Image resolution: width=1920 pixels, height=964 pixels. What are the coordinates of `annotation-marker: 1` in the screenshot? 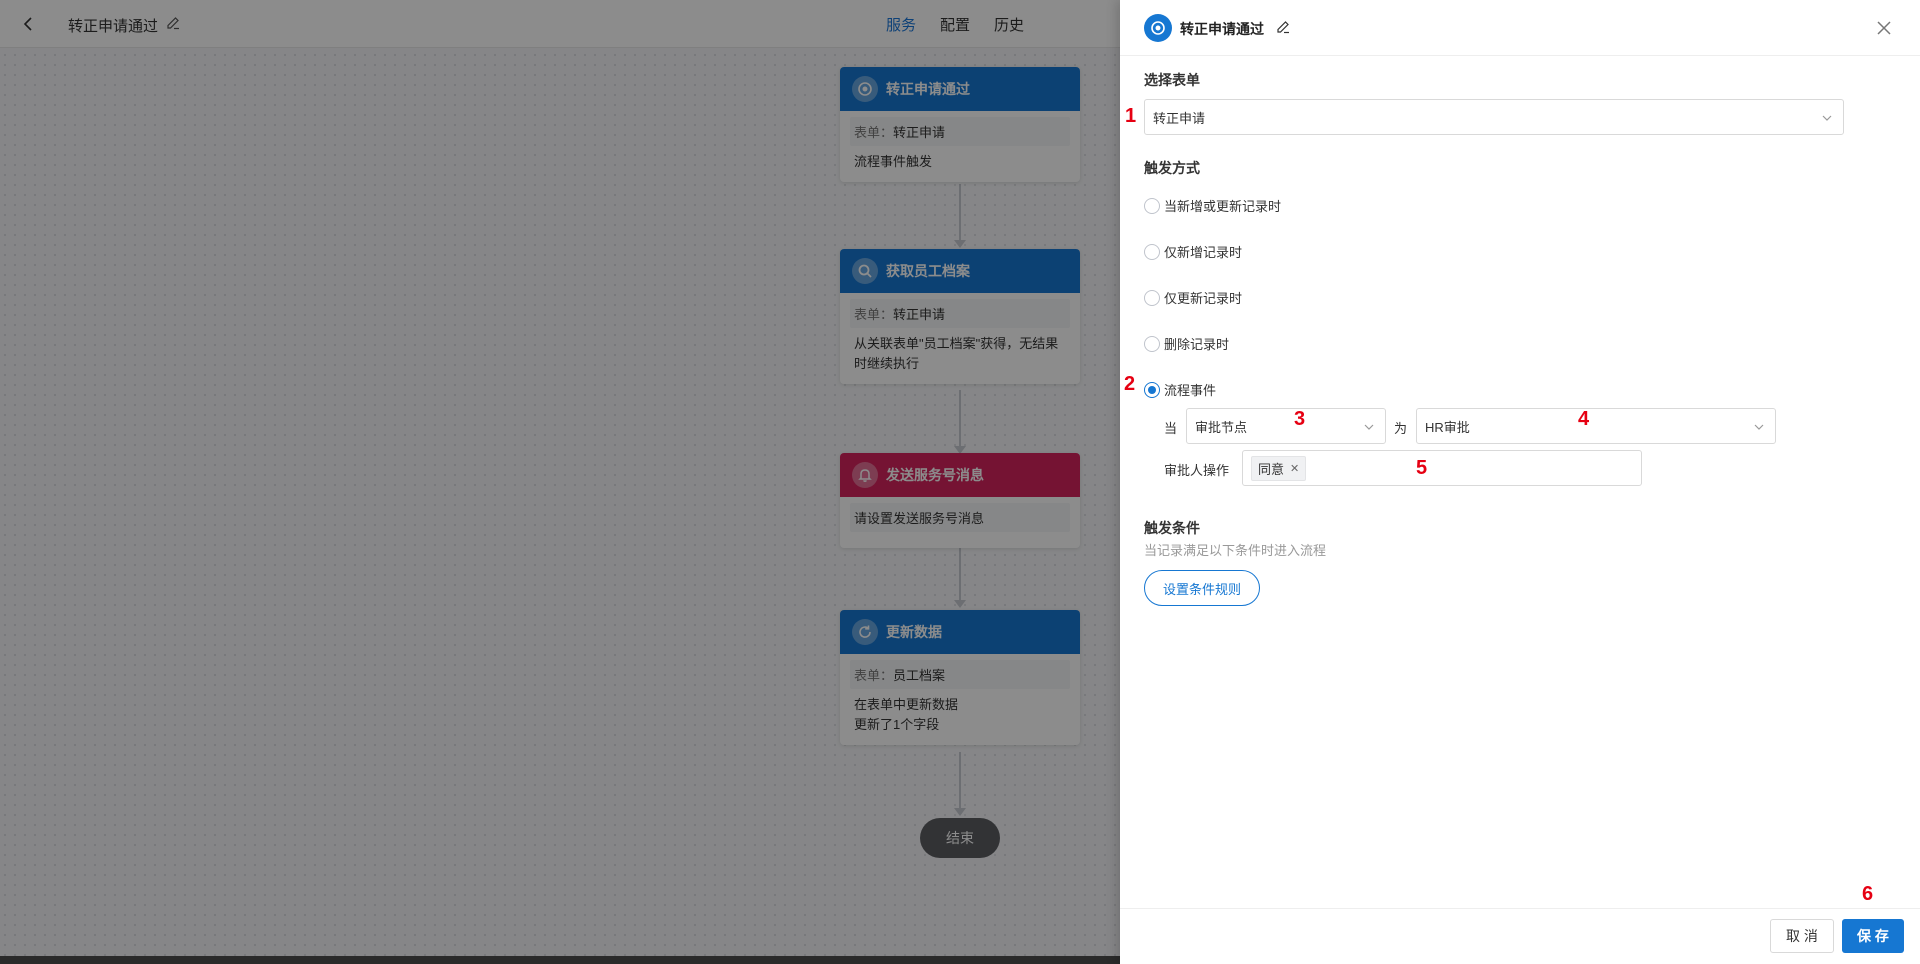 It's located at (1131, 116).